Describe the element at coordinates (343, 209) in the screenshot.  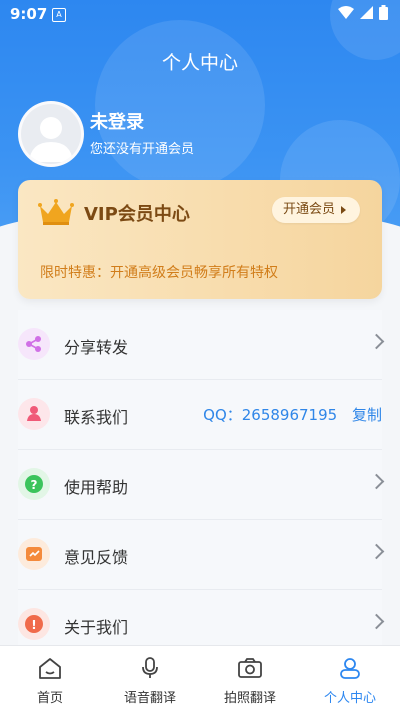
I see `triangle-right-icon` at that location.